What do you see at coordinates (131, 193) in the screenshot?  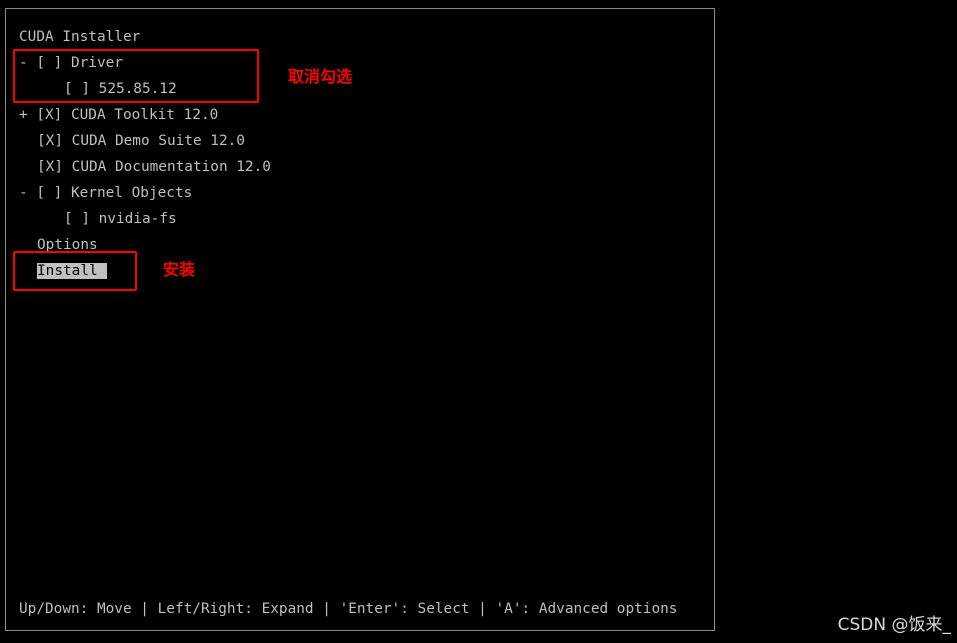 I see `kernel-objects-label: Kernel Objects` at bounding box center [131, 193].